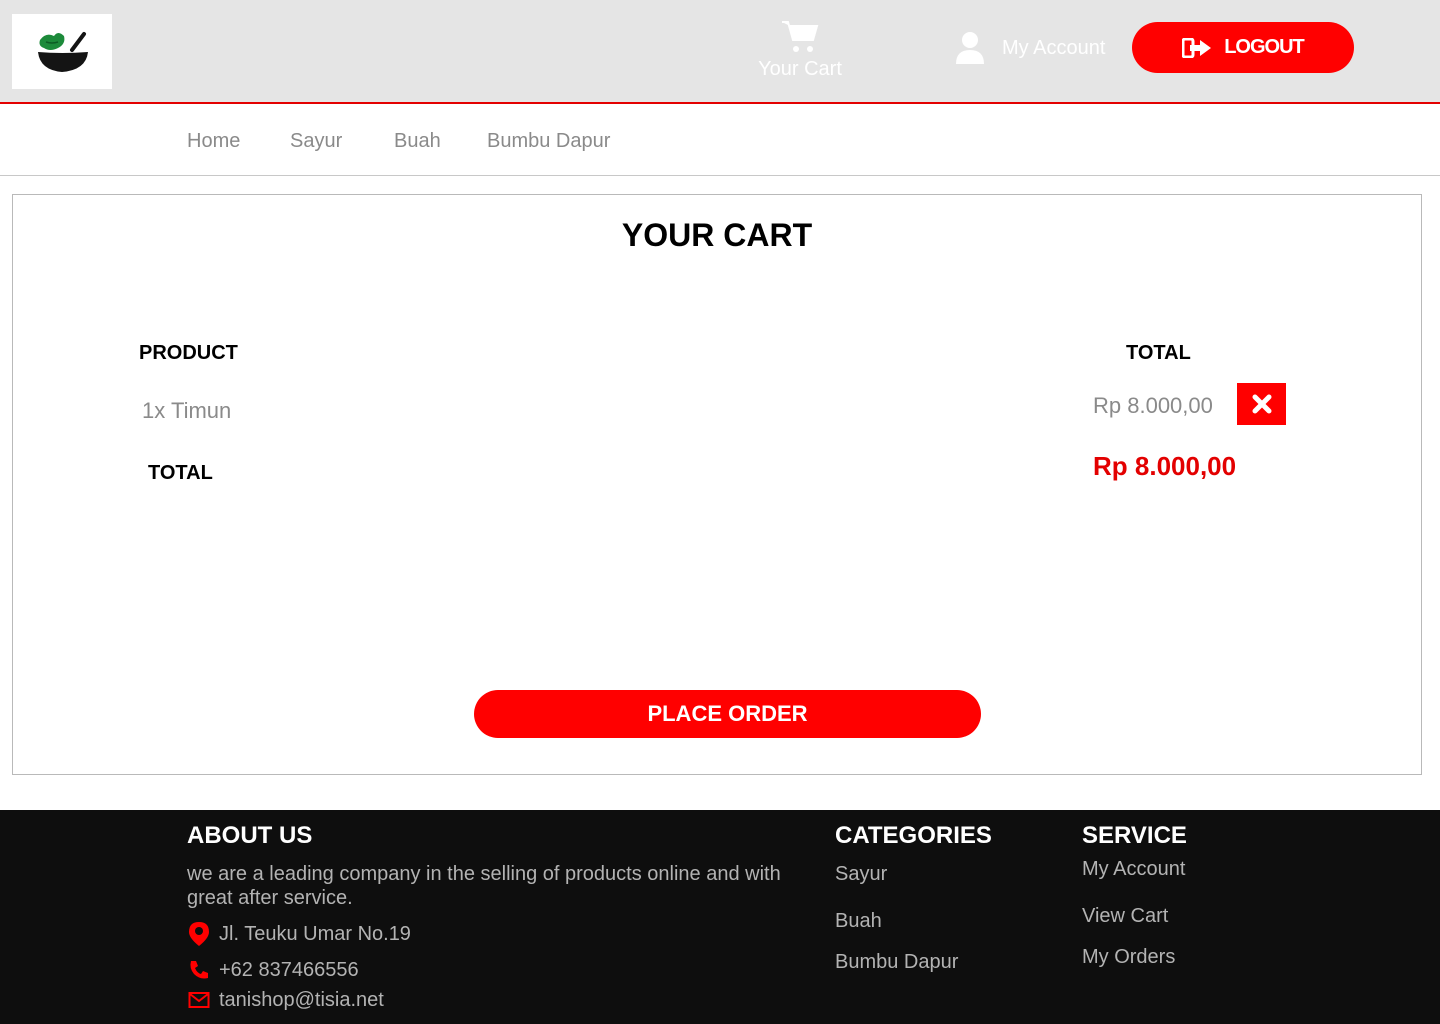 The height and width of the screenshot is (1024, 1440). I want to click on cart-link: Your Cart, so click(800, 49).